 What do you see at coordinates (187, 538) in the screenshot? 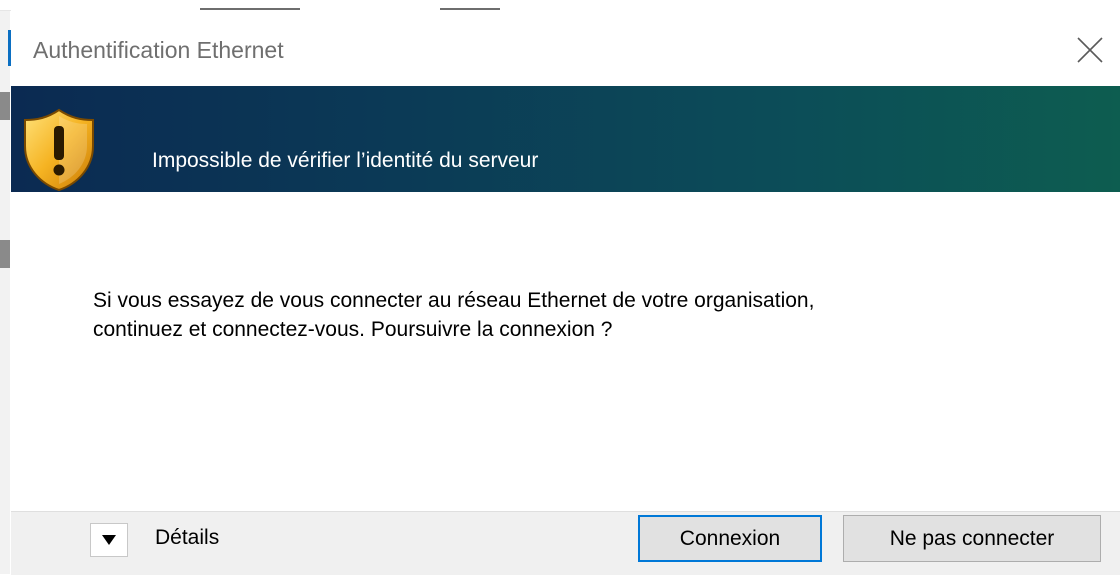
I see `details-label: Détails` at bounding box center [187, 538].